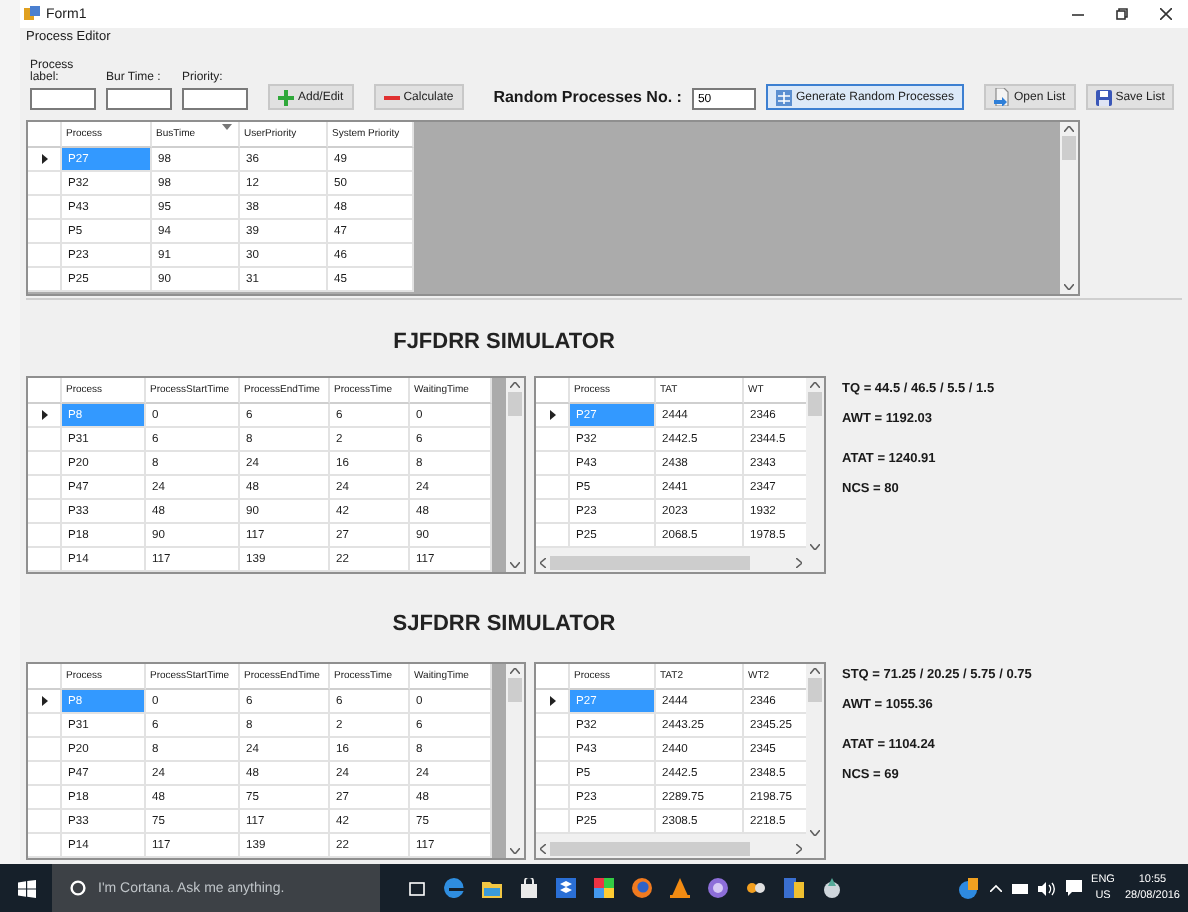 The width and height of the screenshot is (1188, 912). I want to click on orb-icon, so click(718, 888).